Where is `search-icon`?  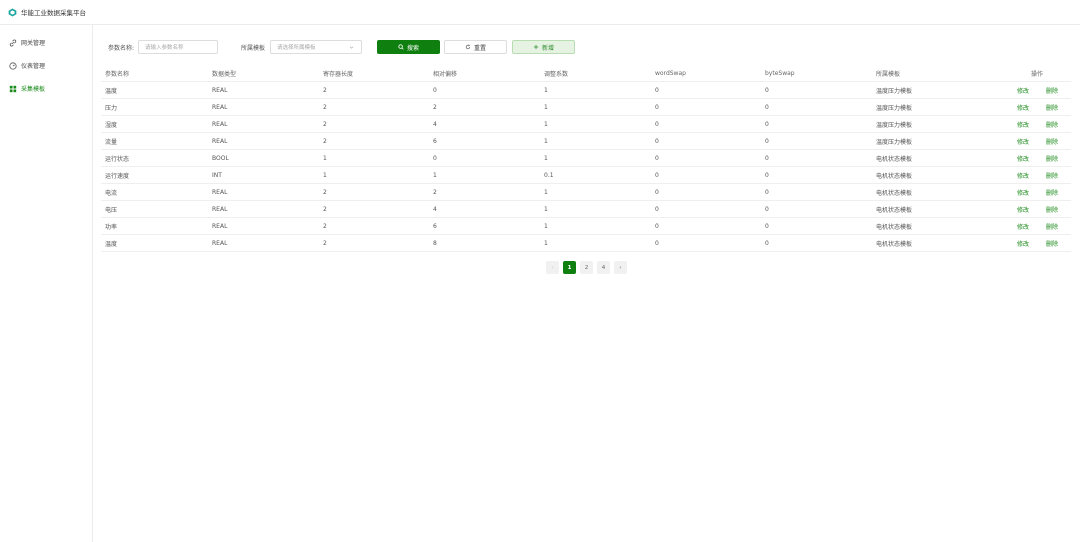
search-icon is located at coordinates (401, 47).